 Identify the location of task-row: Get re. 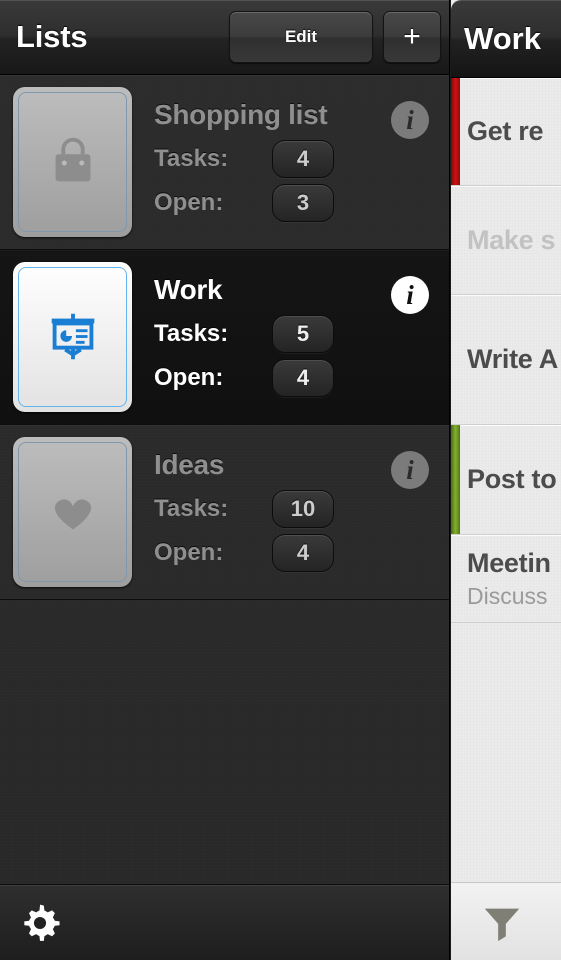
(506, 132).